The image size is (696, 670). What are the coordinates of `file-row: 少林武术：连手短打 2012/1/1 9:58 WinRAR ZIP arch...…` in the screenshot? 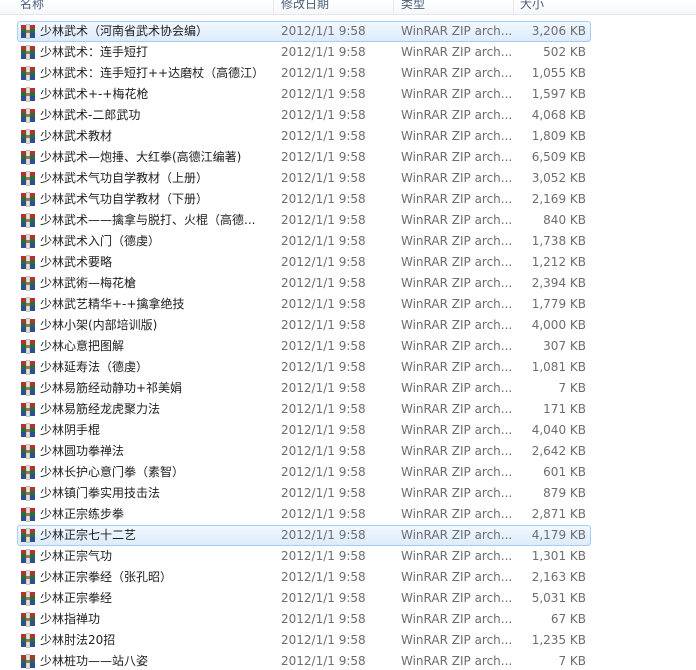 It's located at (348, 52).